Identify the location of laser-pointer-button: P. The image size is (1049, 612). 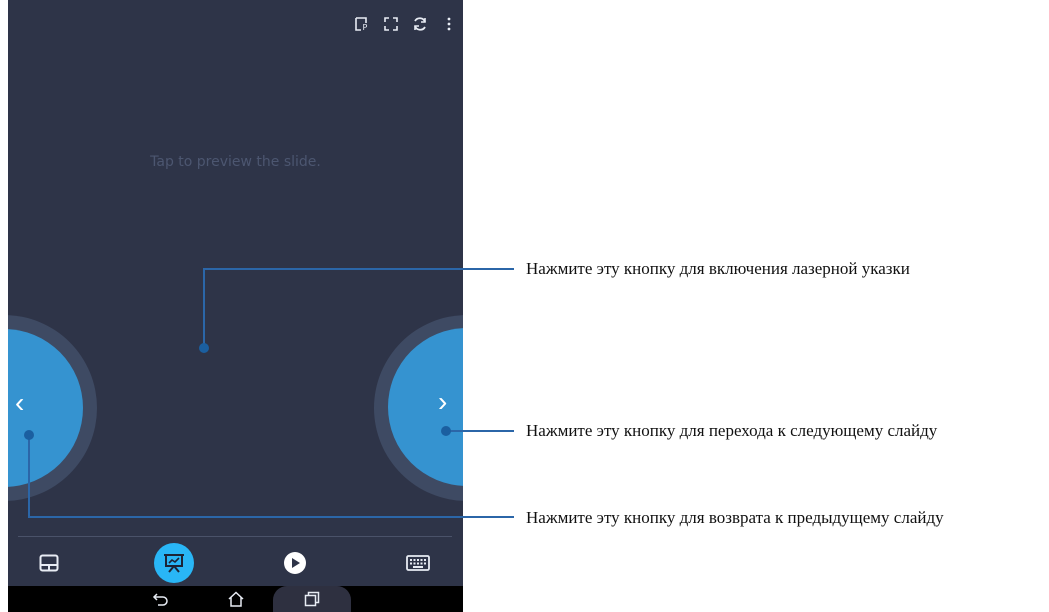
(361, 24).